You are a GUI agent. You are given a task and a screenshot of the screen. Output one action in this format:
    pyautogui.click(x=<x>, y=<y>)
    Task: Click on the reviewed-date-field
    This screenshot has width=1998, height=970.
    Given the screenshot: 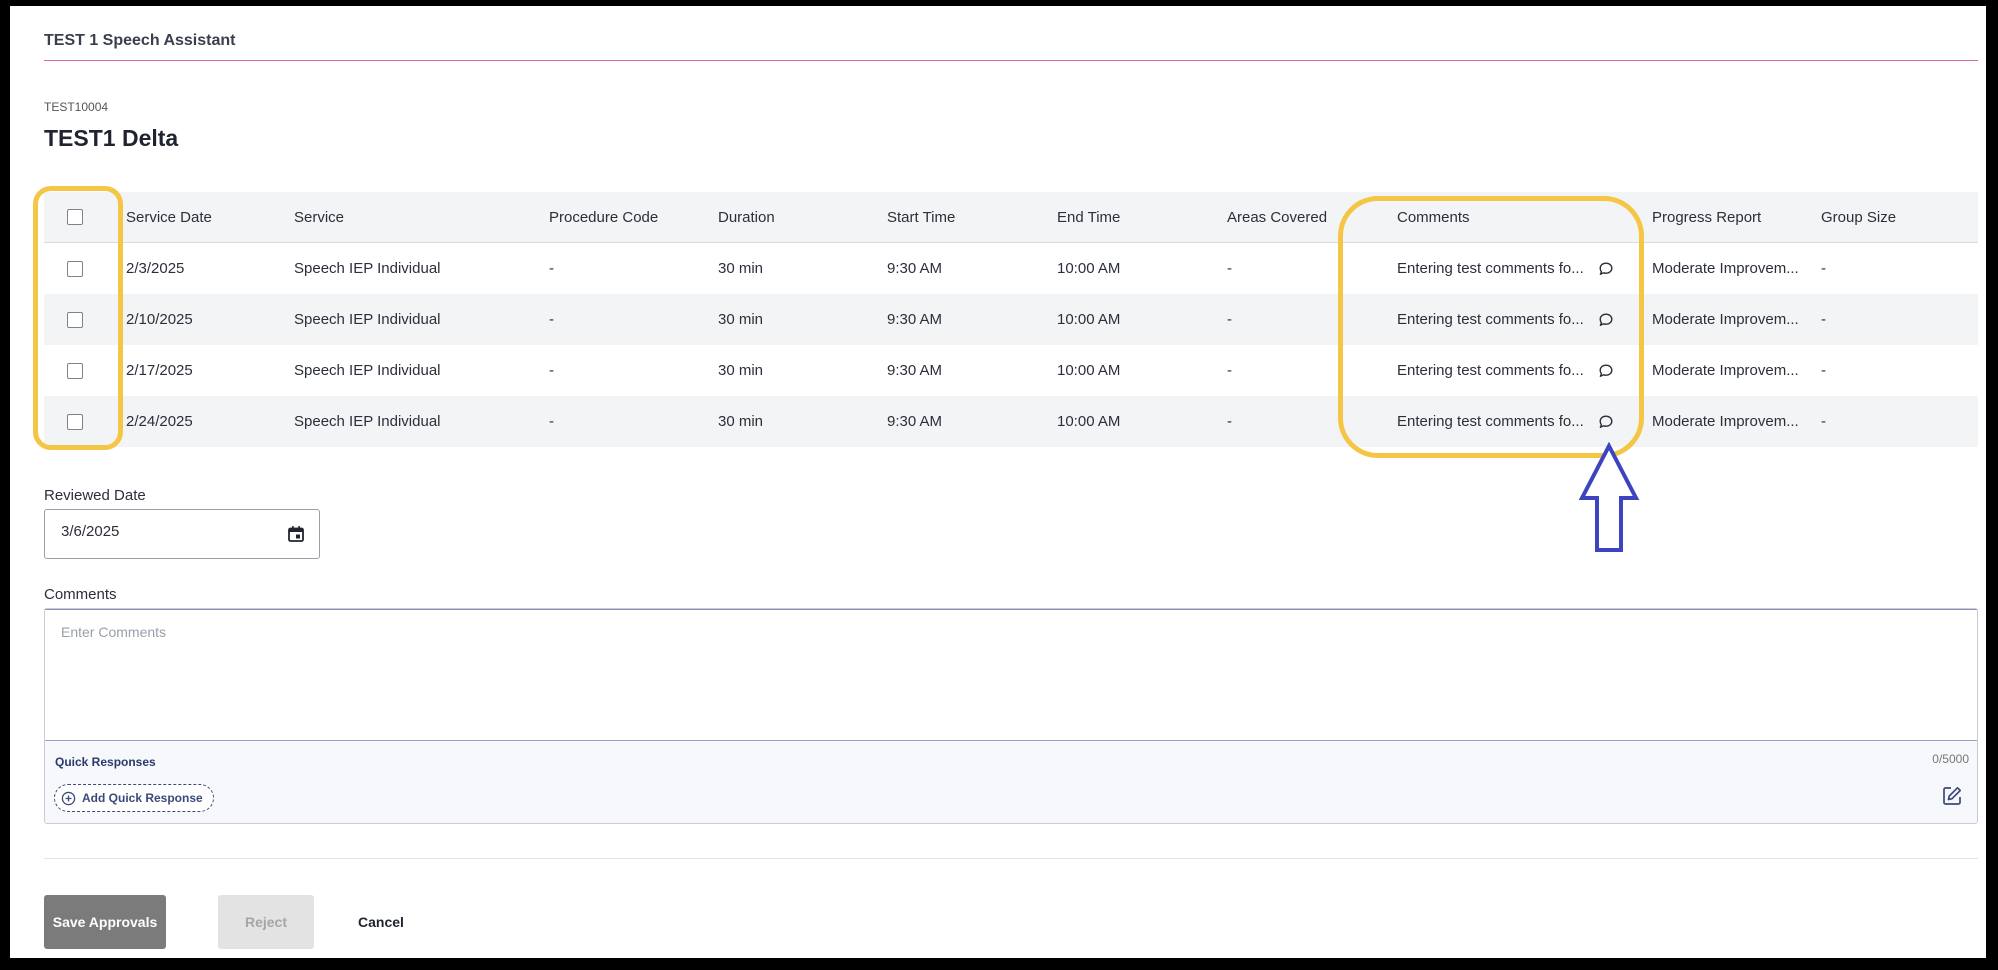 What is the action you would take?
    pyautogui.click(x=182, y=534)
    